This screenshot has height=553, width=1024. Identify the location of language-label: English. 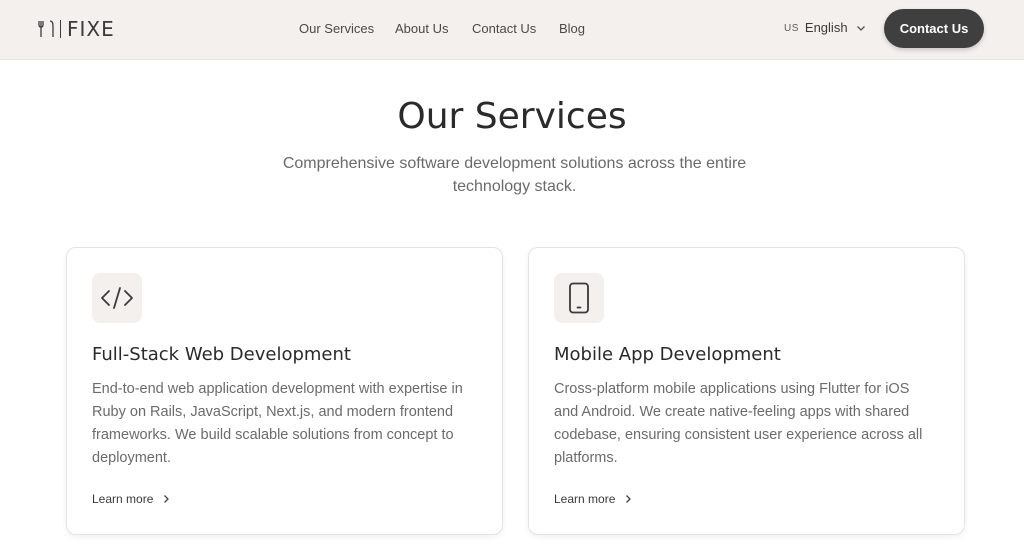
(826, 27).